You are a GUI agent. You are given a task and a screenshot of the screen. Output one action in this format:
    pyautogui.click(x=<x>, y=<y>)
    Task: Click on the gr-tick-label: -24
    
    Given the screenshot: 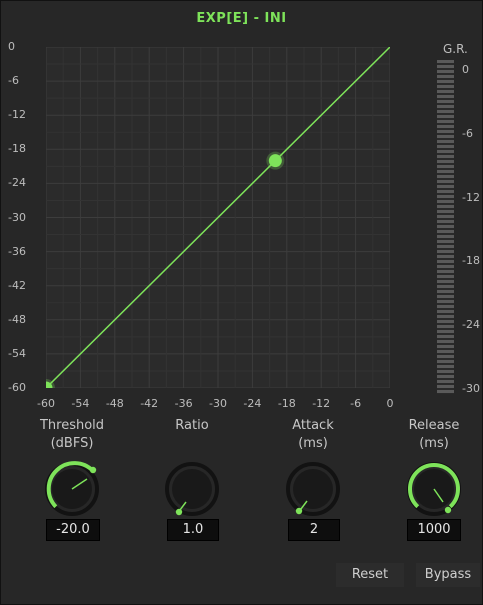 What is the action you would take?
    pyautogui.click(x=471, y=325)
    